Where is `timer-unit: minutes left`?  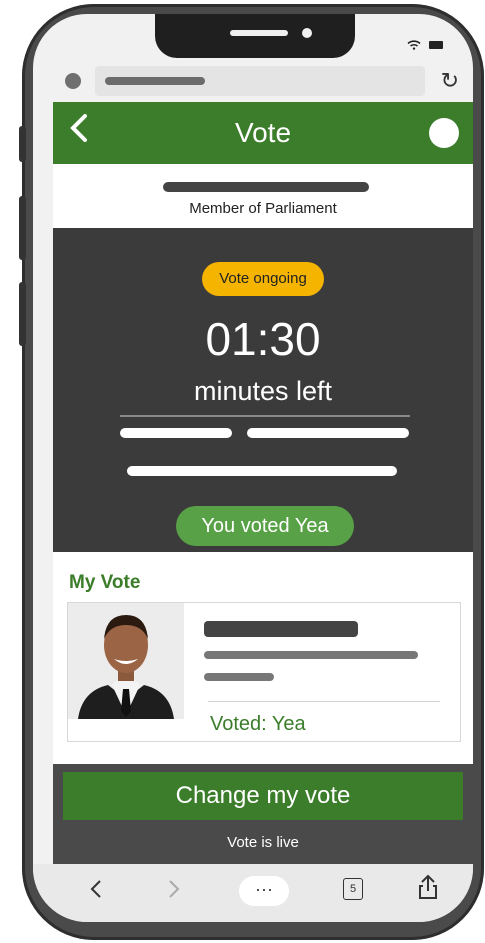 timer-unit: minutes left is located at coordinates (263, 391).